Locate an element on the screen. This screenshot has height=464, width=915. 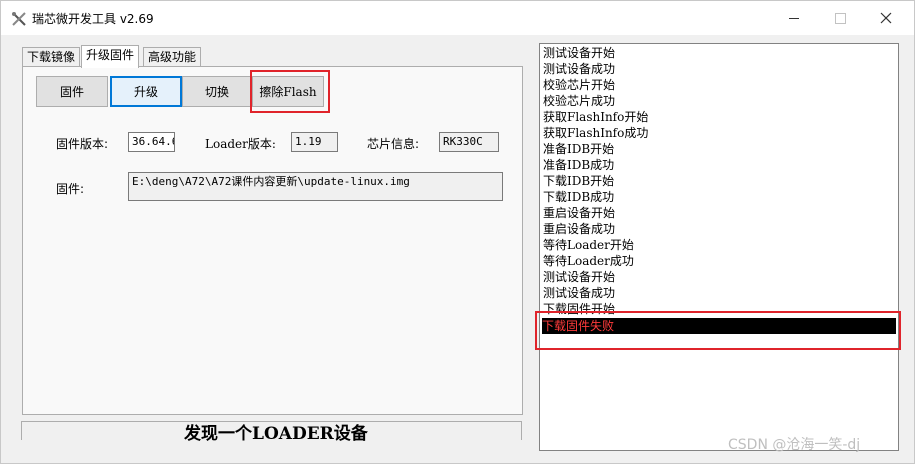
minimize-icon is located at coordinates (794, 18).